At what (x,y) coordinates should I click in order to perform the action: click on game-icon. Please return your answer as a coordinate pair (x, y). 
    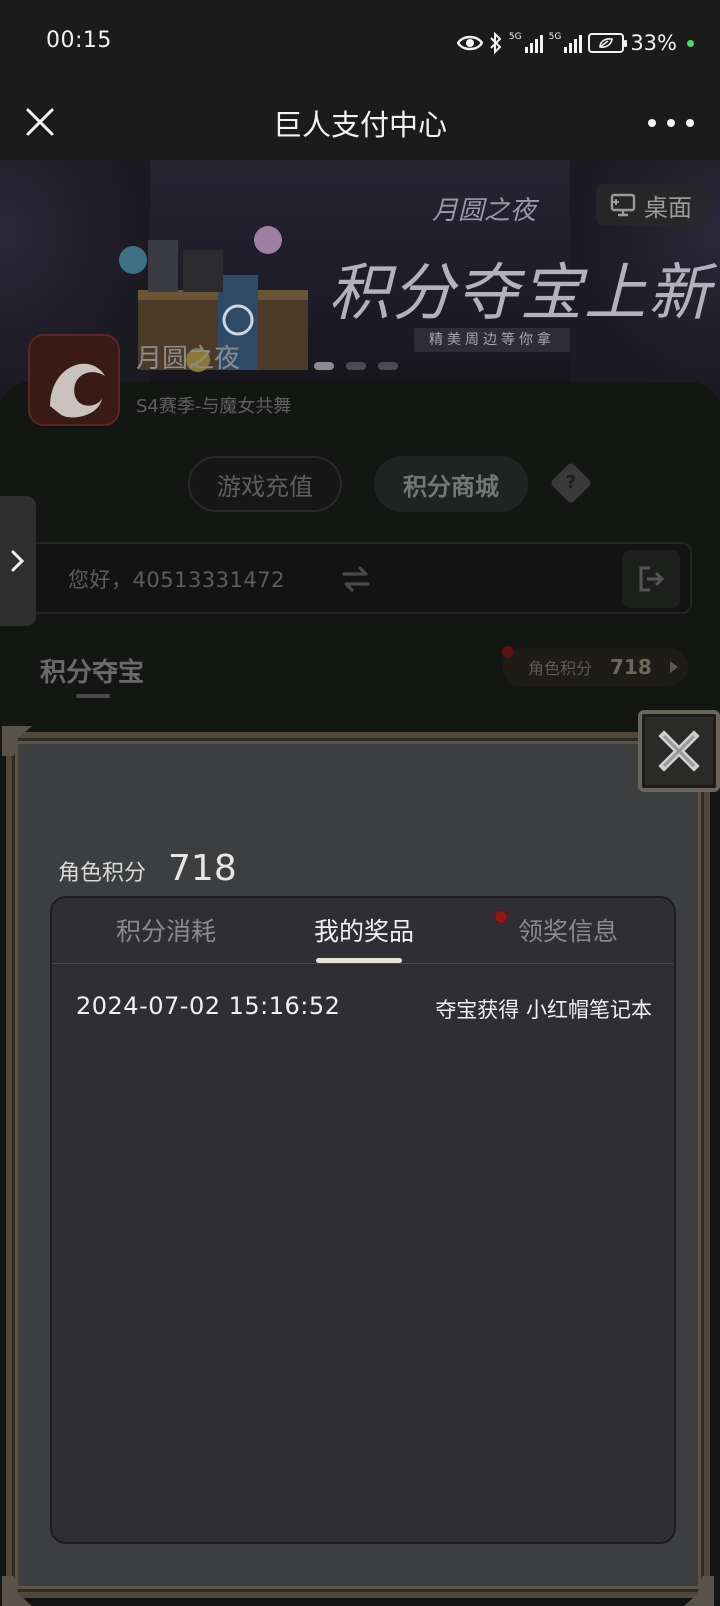
    Looking at the image, I should click on (74, 380).